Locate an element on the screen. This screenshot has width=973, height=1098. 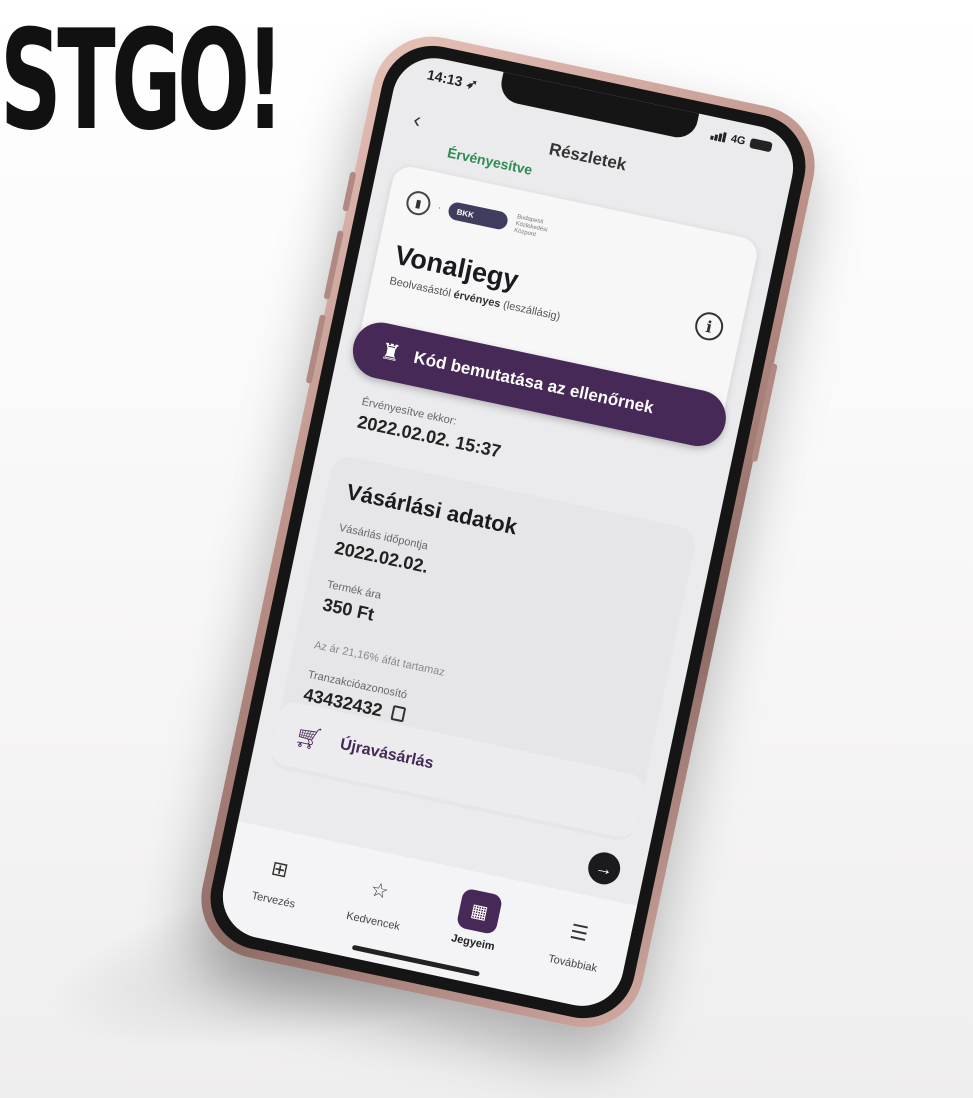
battery-icon is located at coordinates (761, 145).